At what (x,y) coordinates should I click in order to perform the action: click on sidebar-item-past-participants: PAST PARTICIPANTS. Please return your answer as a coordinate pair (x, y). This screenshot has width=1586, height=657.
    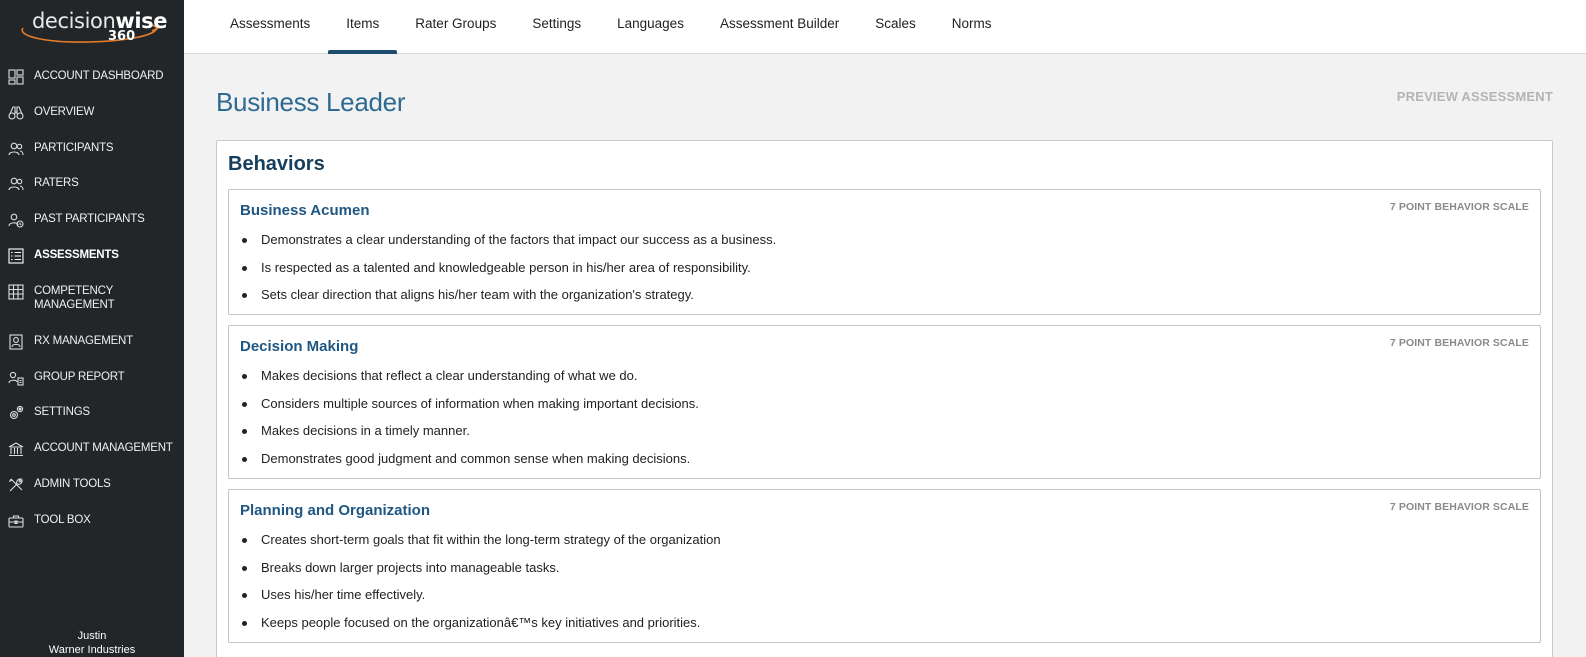
    Looking at the image, I should click on (92, 227).